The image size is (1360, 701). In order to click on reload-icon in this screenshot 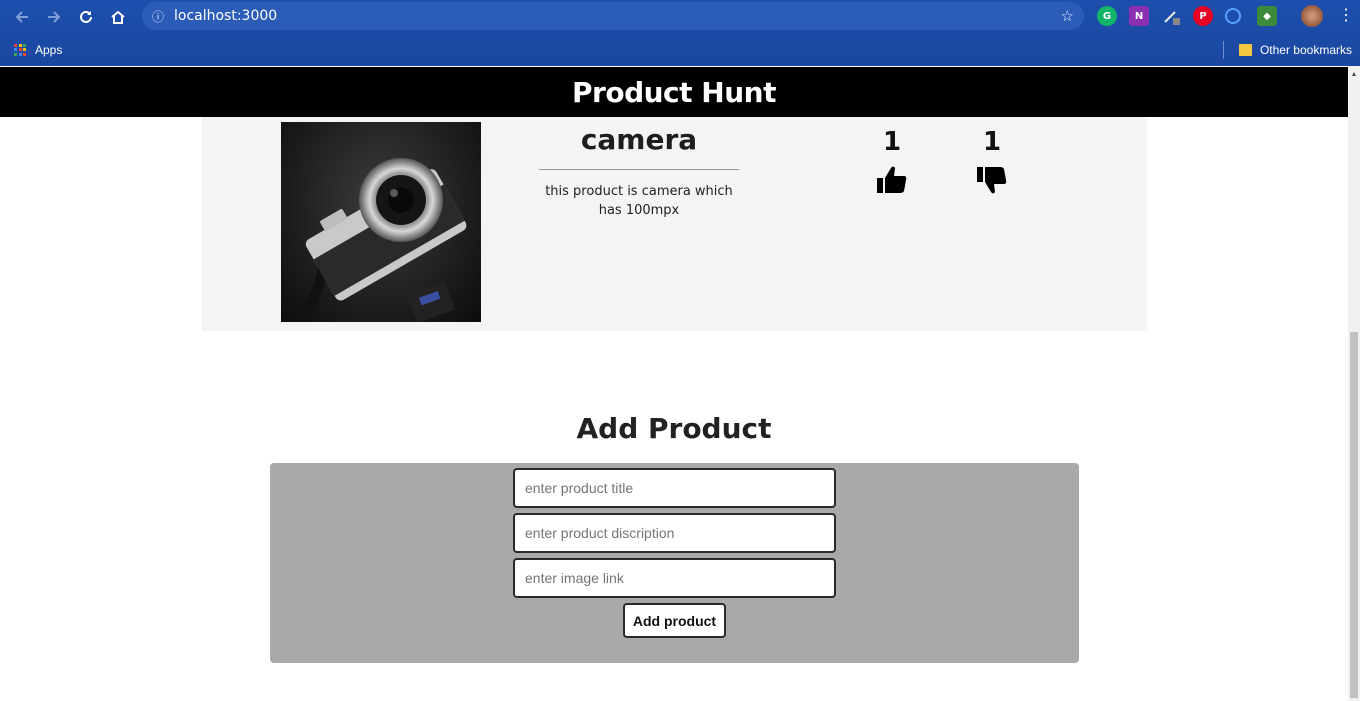, I will do `click(86, 16)`.